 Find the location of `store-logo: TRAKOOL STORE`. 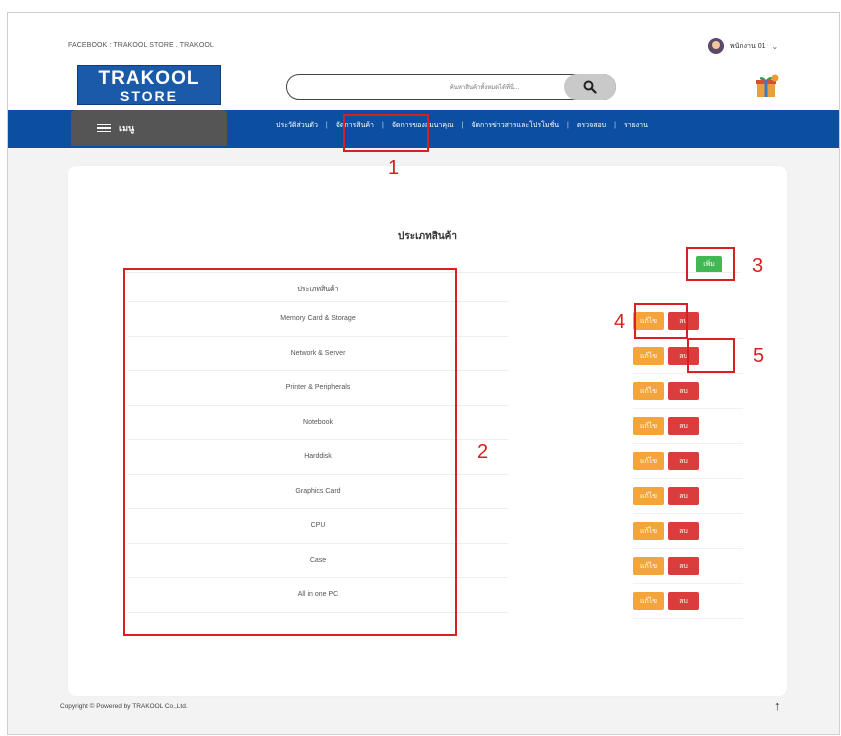

store-logo: TRAKOOL STORE is located at coordinates (149, 85).